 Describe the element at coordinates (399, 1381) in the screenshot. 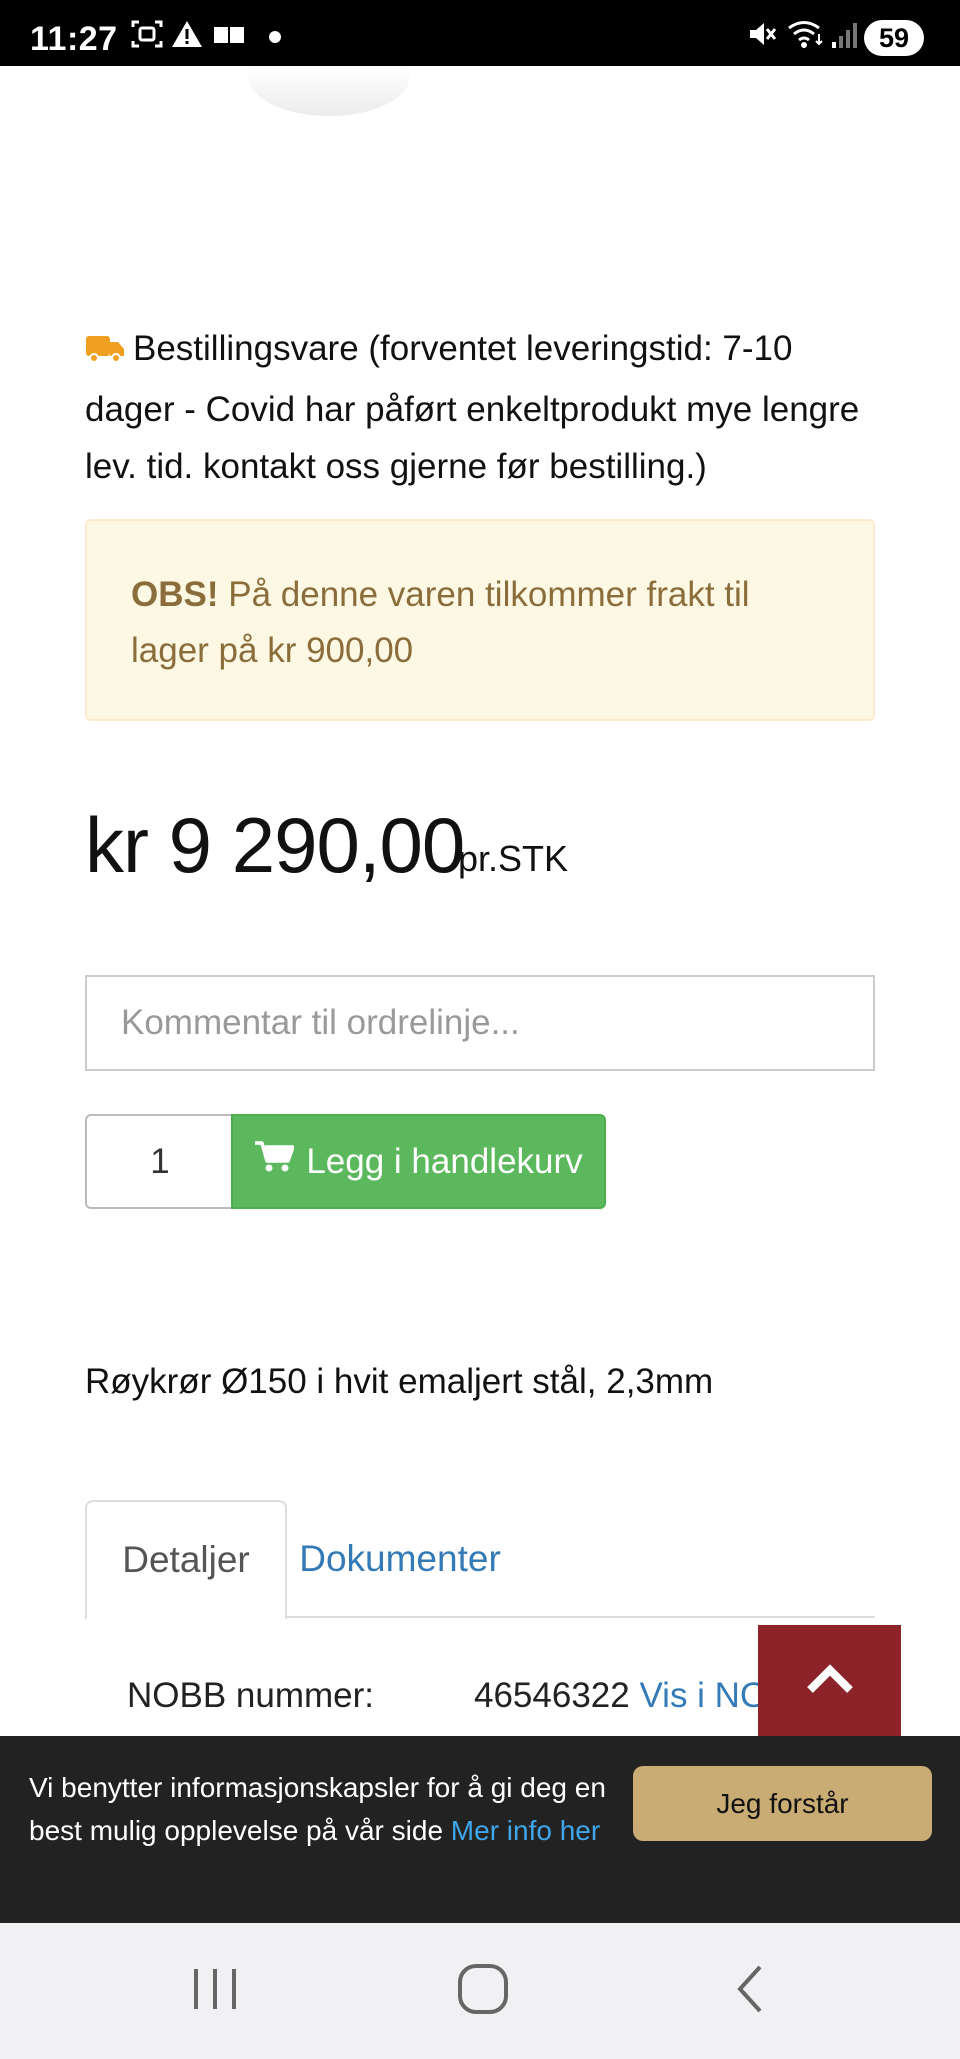

I see `product-description: Røykrør Ø150 i hvit emaljert stål, 2,3mm` at that location.